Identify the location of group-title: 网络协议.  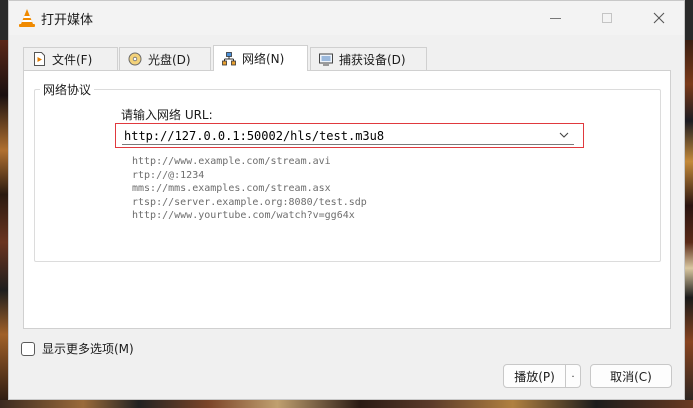
(67, 89).